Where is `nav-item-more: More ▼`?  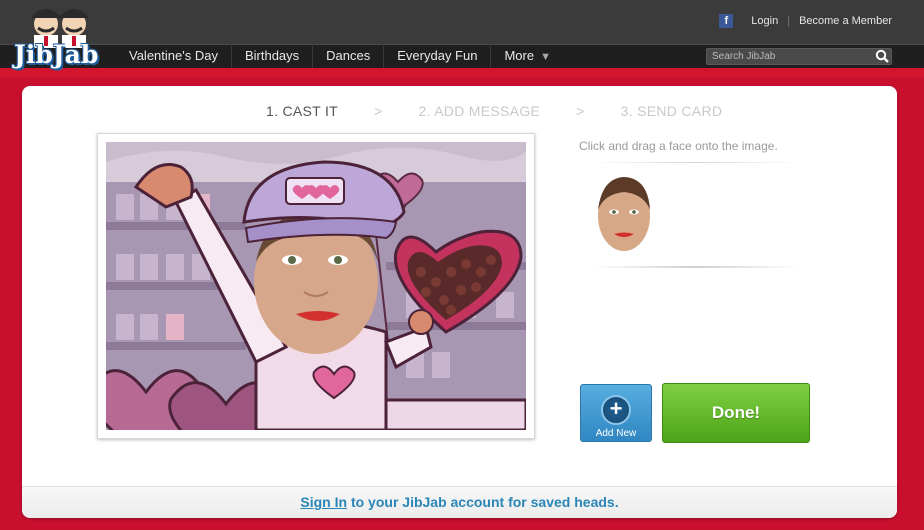
nav-item-more: More ▼ is located at coordinates (527, 56).